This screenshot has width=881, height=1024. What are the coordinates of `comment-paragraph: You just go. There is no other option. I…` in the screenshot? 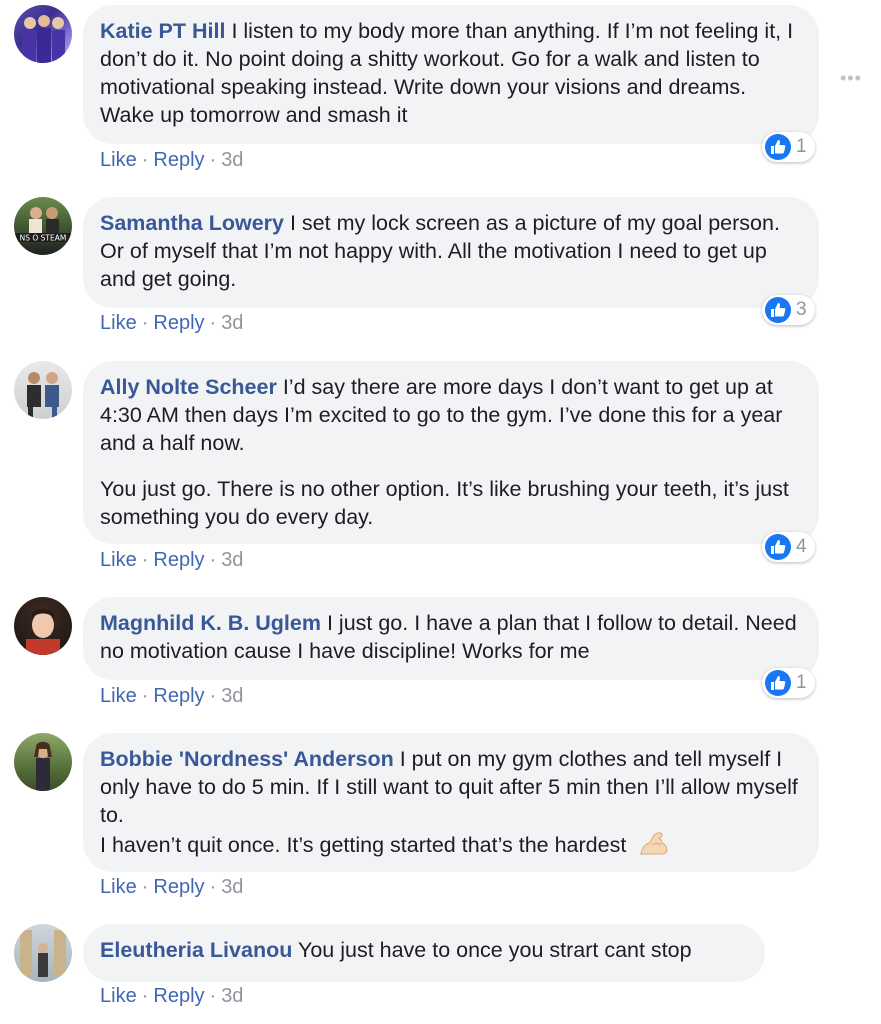 It's located at (444, 503).